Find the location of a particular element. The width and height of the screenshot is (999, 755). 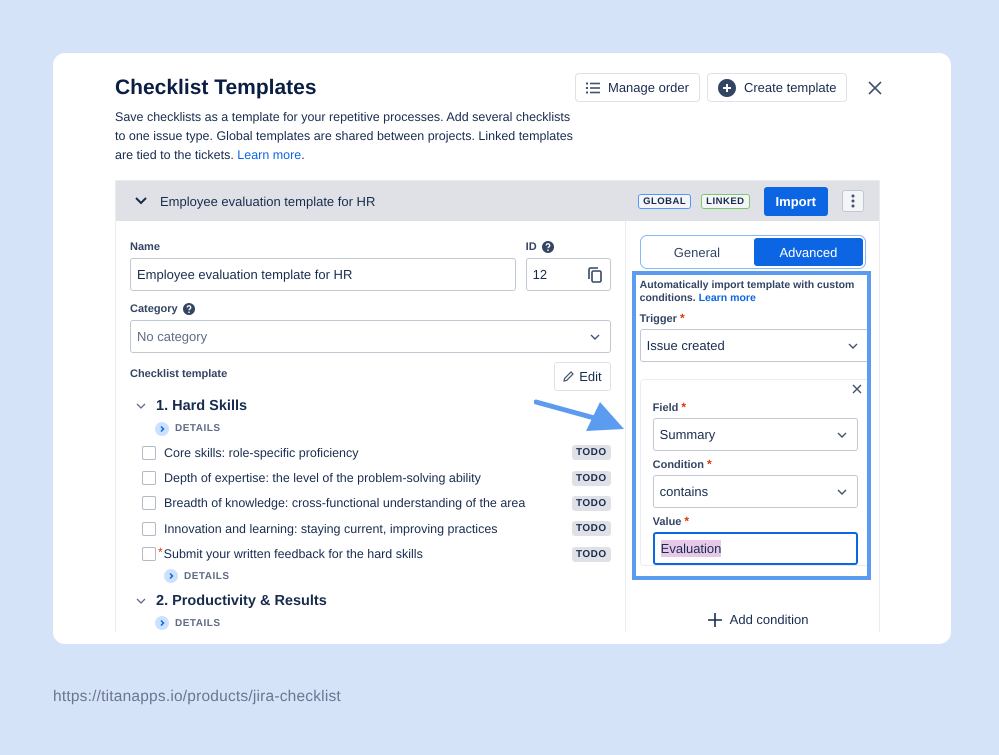

status-badge: GLOBAL is located at coordinates (665, 201).